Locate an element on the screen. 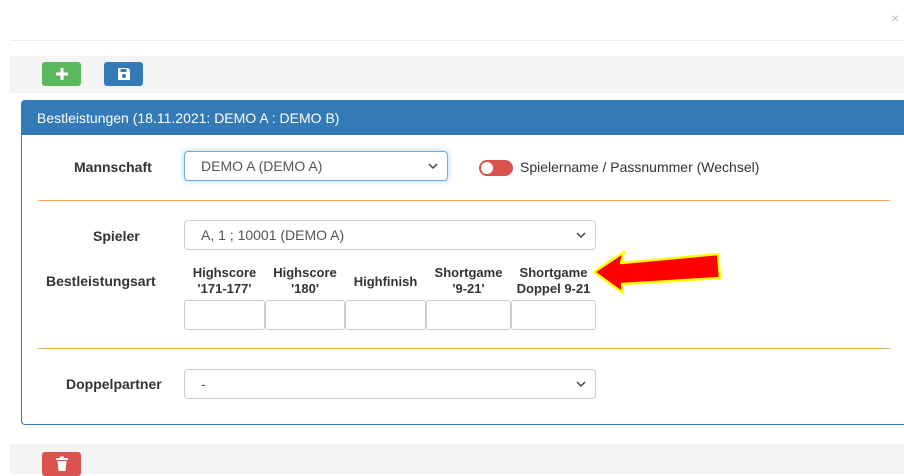 The image size is (904, 476). floppy-disk-icon is located at coordinates (123, 74).